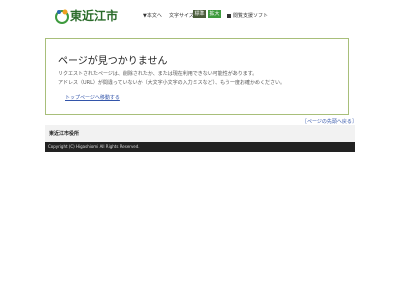 The height and width of the screenshot is (300, 400). What do you see at coordinates (214, 14) in the screenshot?
I see `font-large-button: 拡大` at bounding box center [214, 14].